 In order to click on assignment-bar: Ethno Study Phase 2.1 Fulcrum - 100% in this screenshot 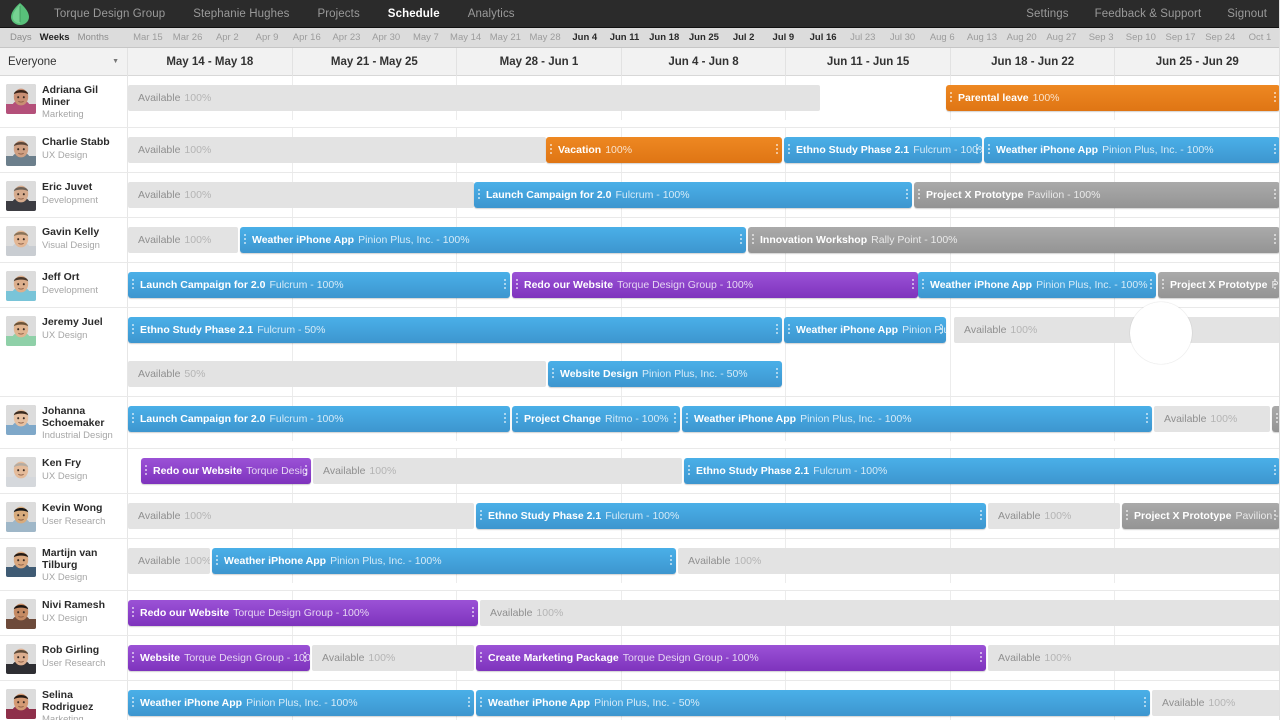, I will do `click(982, 471)`.